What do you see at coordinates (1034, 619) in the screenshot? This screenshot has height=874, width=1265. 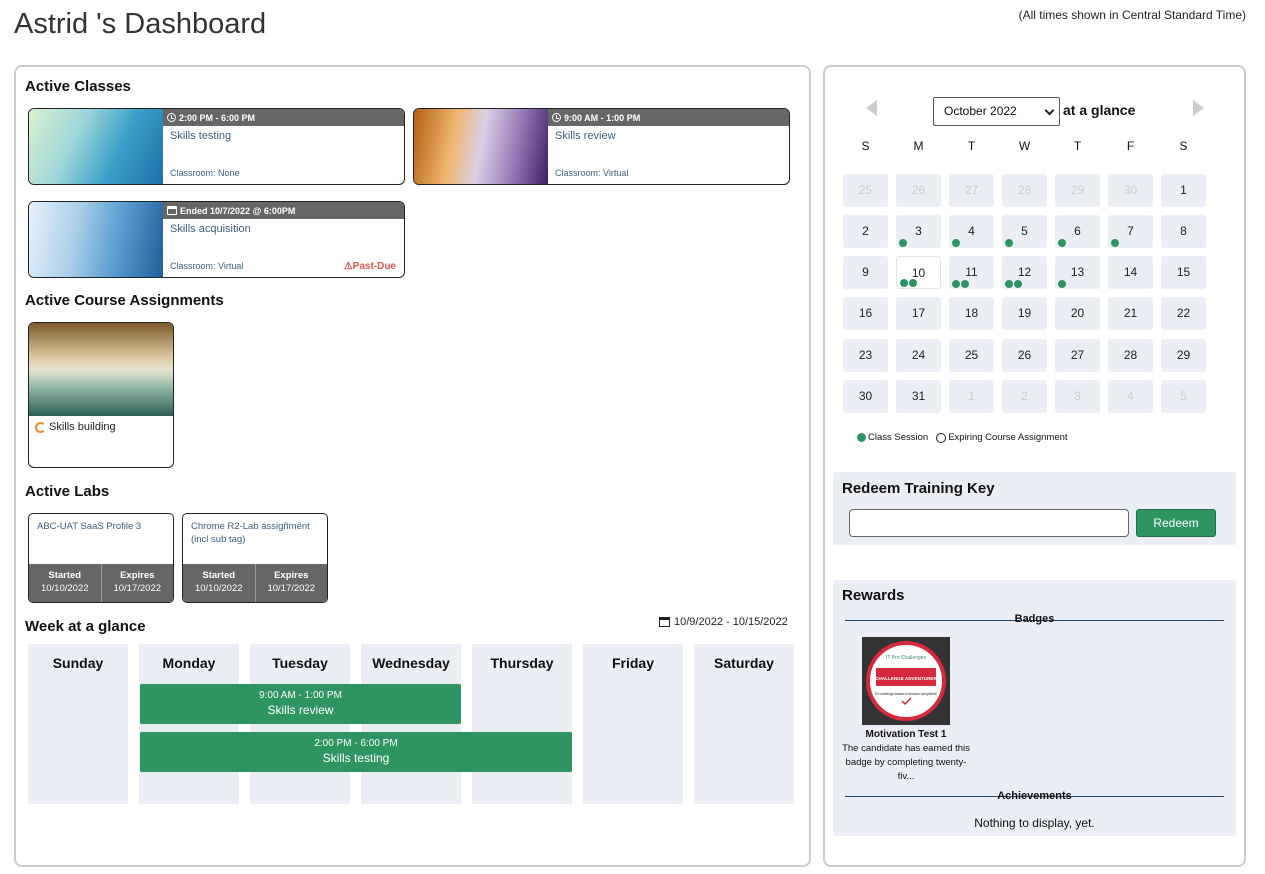 I see `badges-divider: Badges` at bounding box center [1034, 619].